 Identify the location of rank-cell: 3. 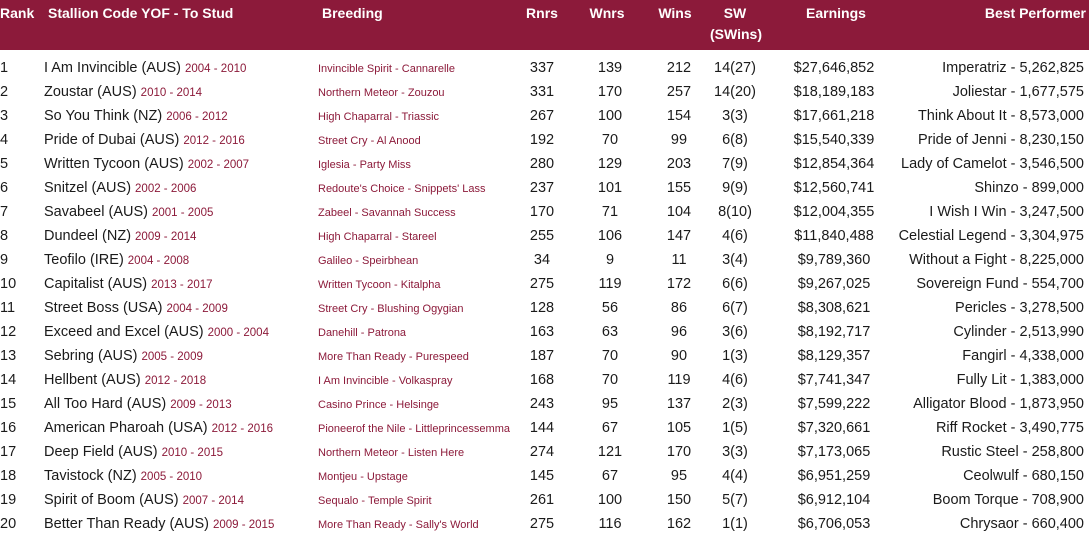
(4, 116).